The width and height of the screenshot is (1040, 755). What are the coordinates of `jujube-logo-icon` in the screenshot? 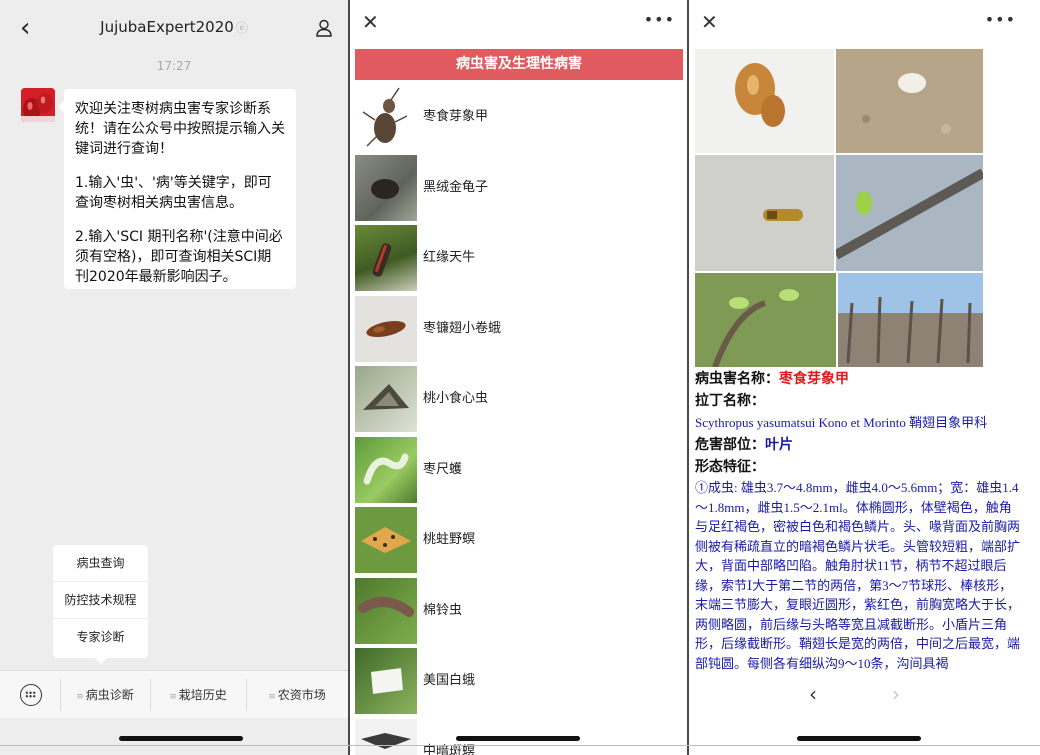 It's located at (38, 105).